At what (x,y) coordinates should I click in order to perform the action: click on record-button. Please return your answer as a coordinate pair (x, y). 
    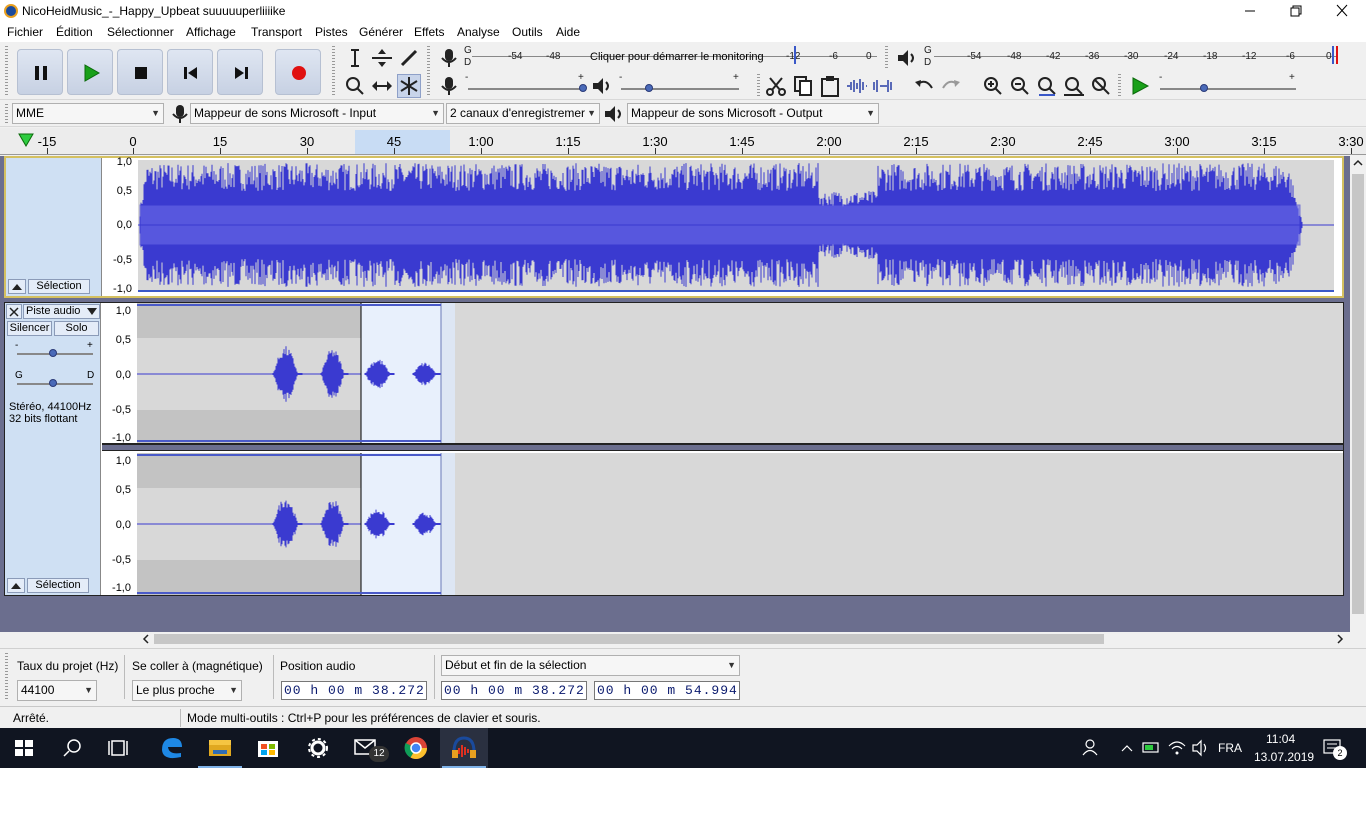
    Looking at the image, I should click on (298, 72).